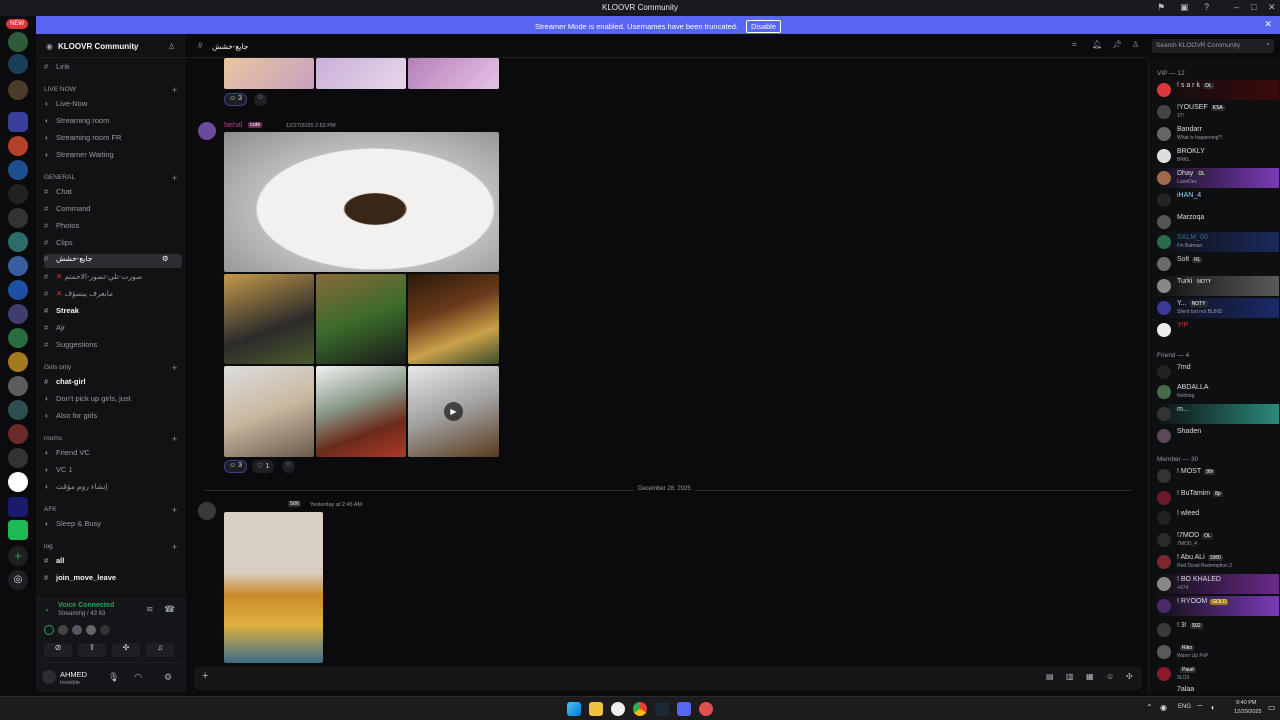 The width and height of the screenshot is (1280, 720). I want to click on category-live-now: LIVE NOW +, so click(110, 90).